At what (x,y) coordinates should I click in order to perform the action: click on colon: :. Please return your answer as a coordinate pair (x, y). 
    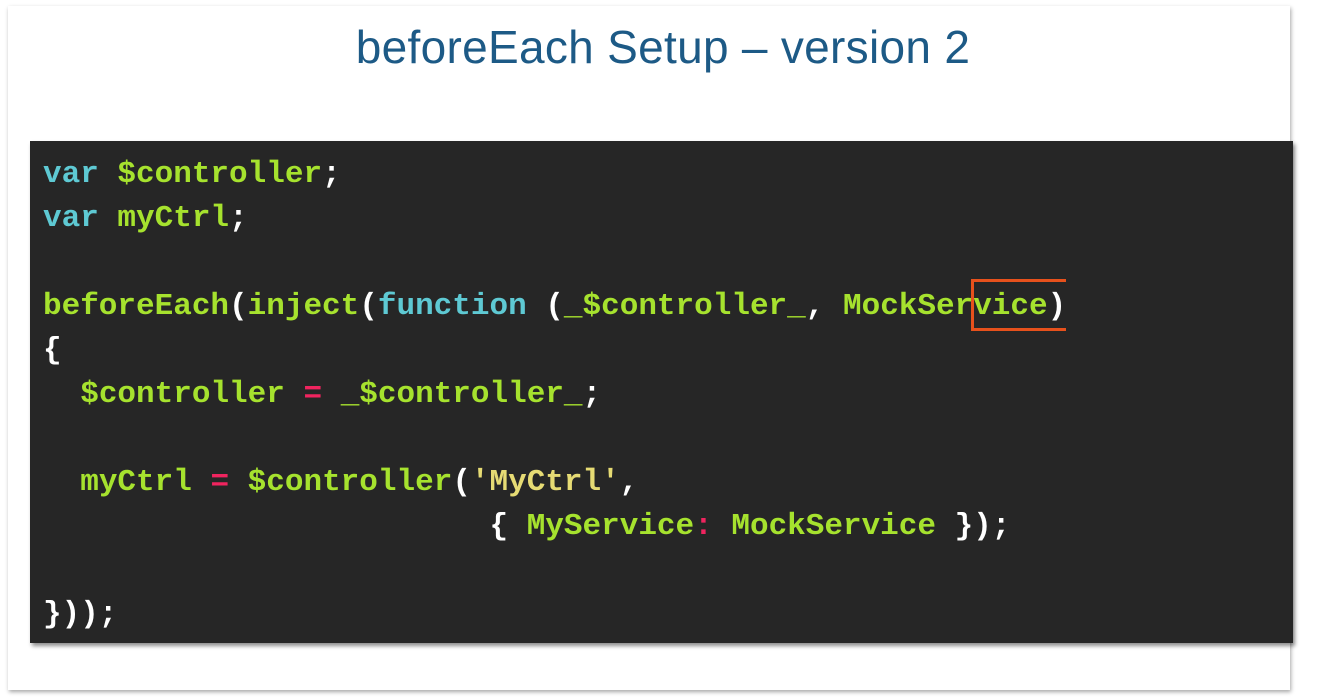
    Looking at the image, I should click on (703, 526).